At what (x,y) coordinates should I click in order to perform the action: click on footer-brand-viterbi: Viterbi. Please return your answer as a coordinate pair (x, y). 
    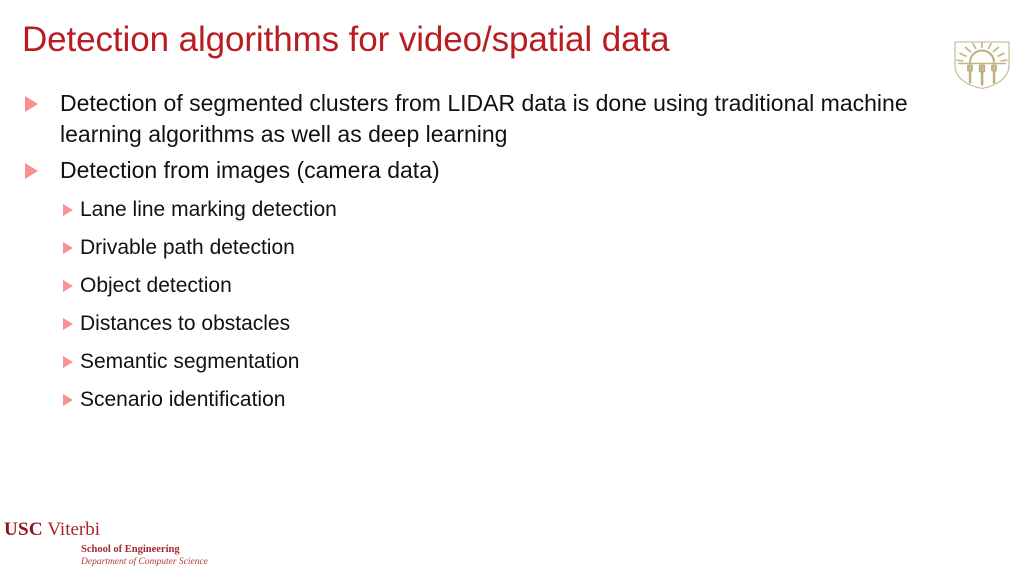
    Looking at the image, I should click on (74, 529).